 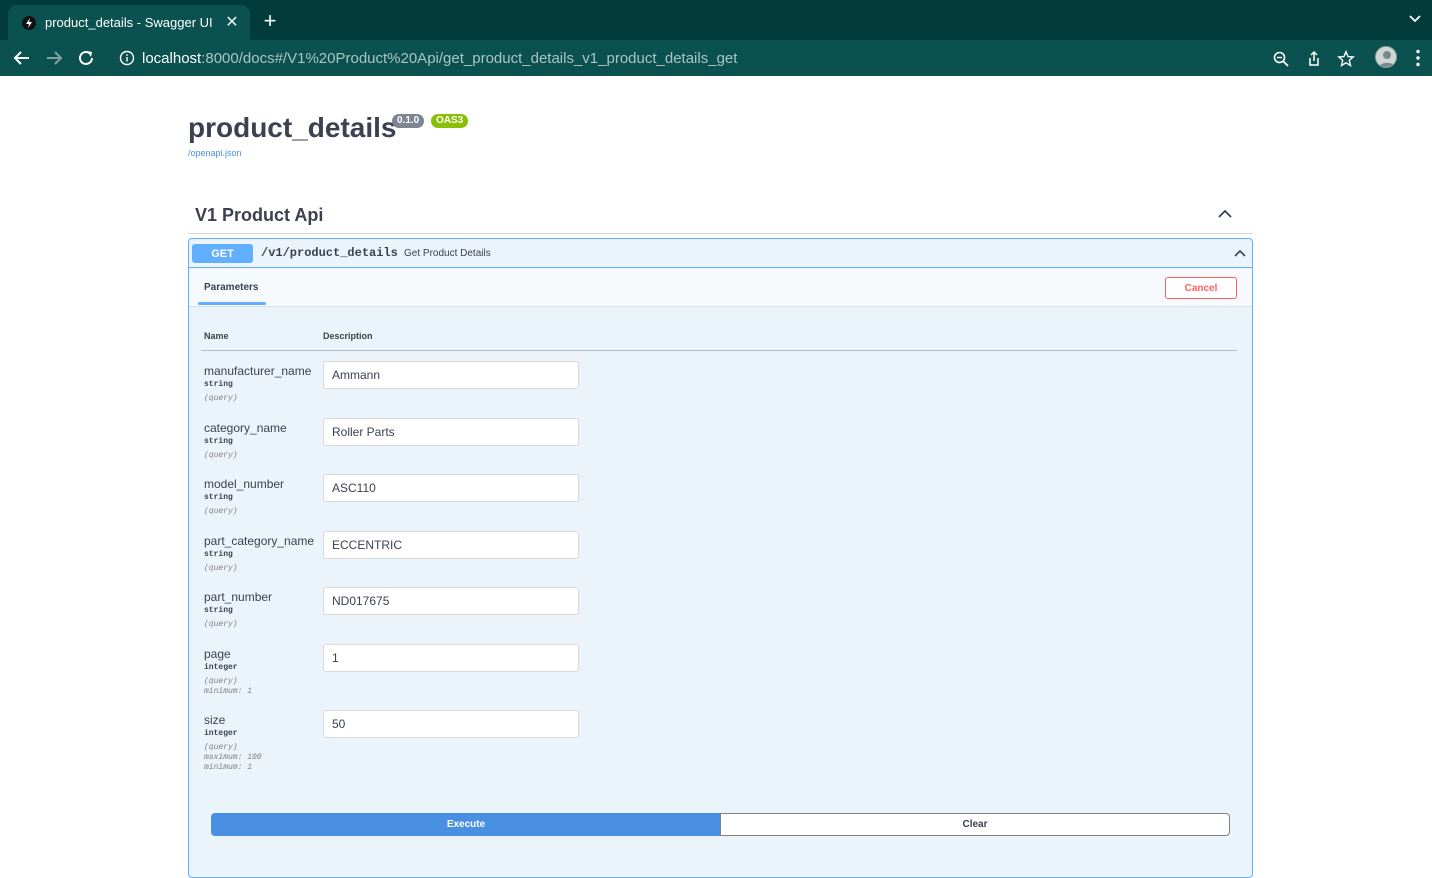 I want to click on parameter-input-size, so click(x=451, y=724).